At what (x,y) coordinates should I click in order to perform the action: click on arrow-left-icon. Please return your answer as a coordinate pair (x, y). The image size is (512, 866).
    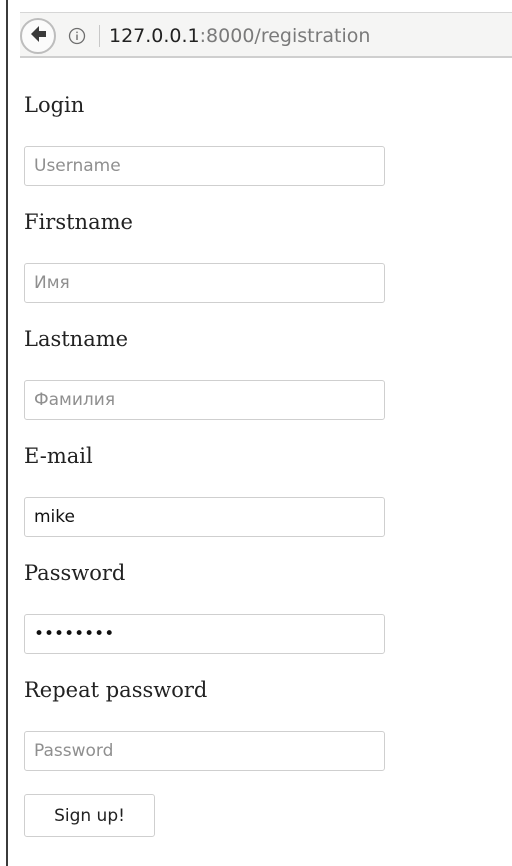
    Looking at the image, I should click on (38, 36).